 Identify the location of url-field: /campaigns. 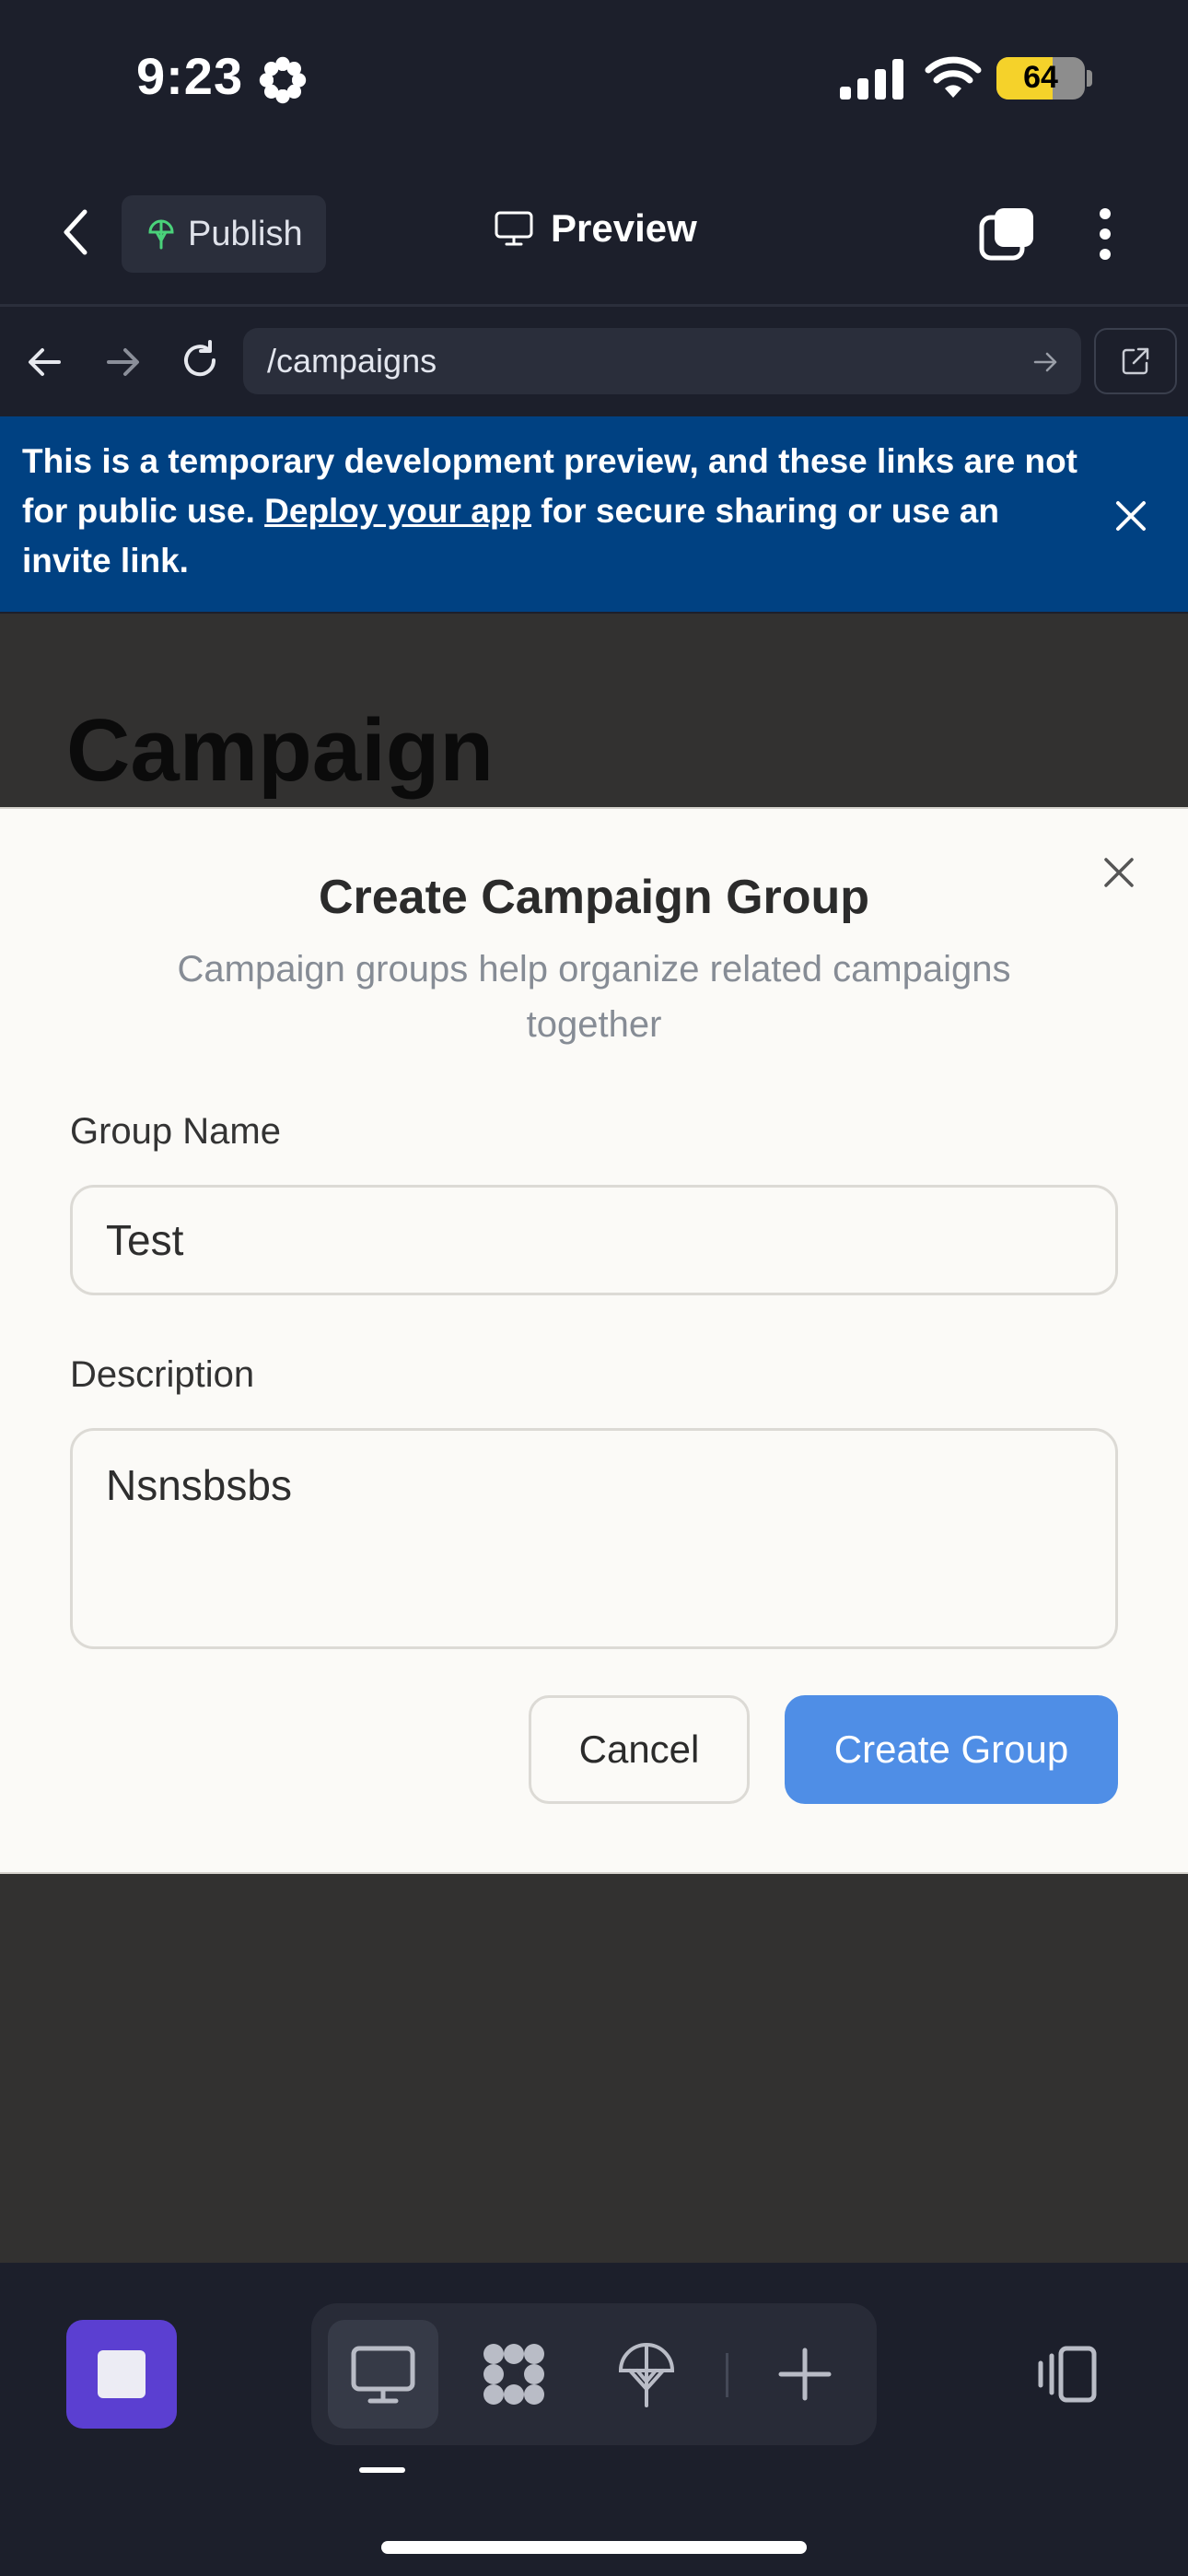
(662, 361).